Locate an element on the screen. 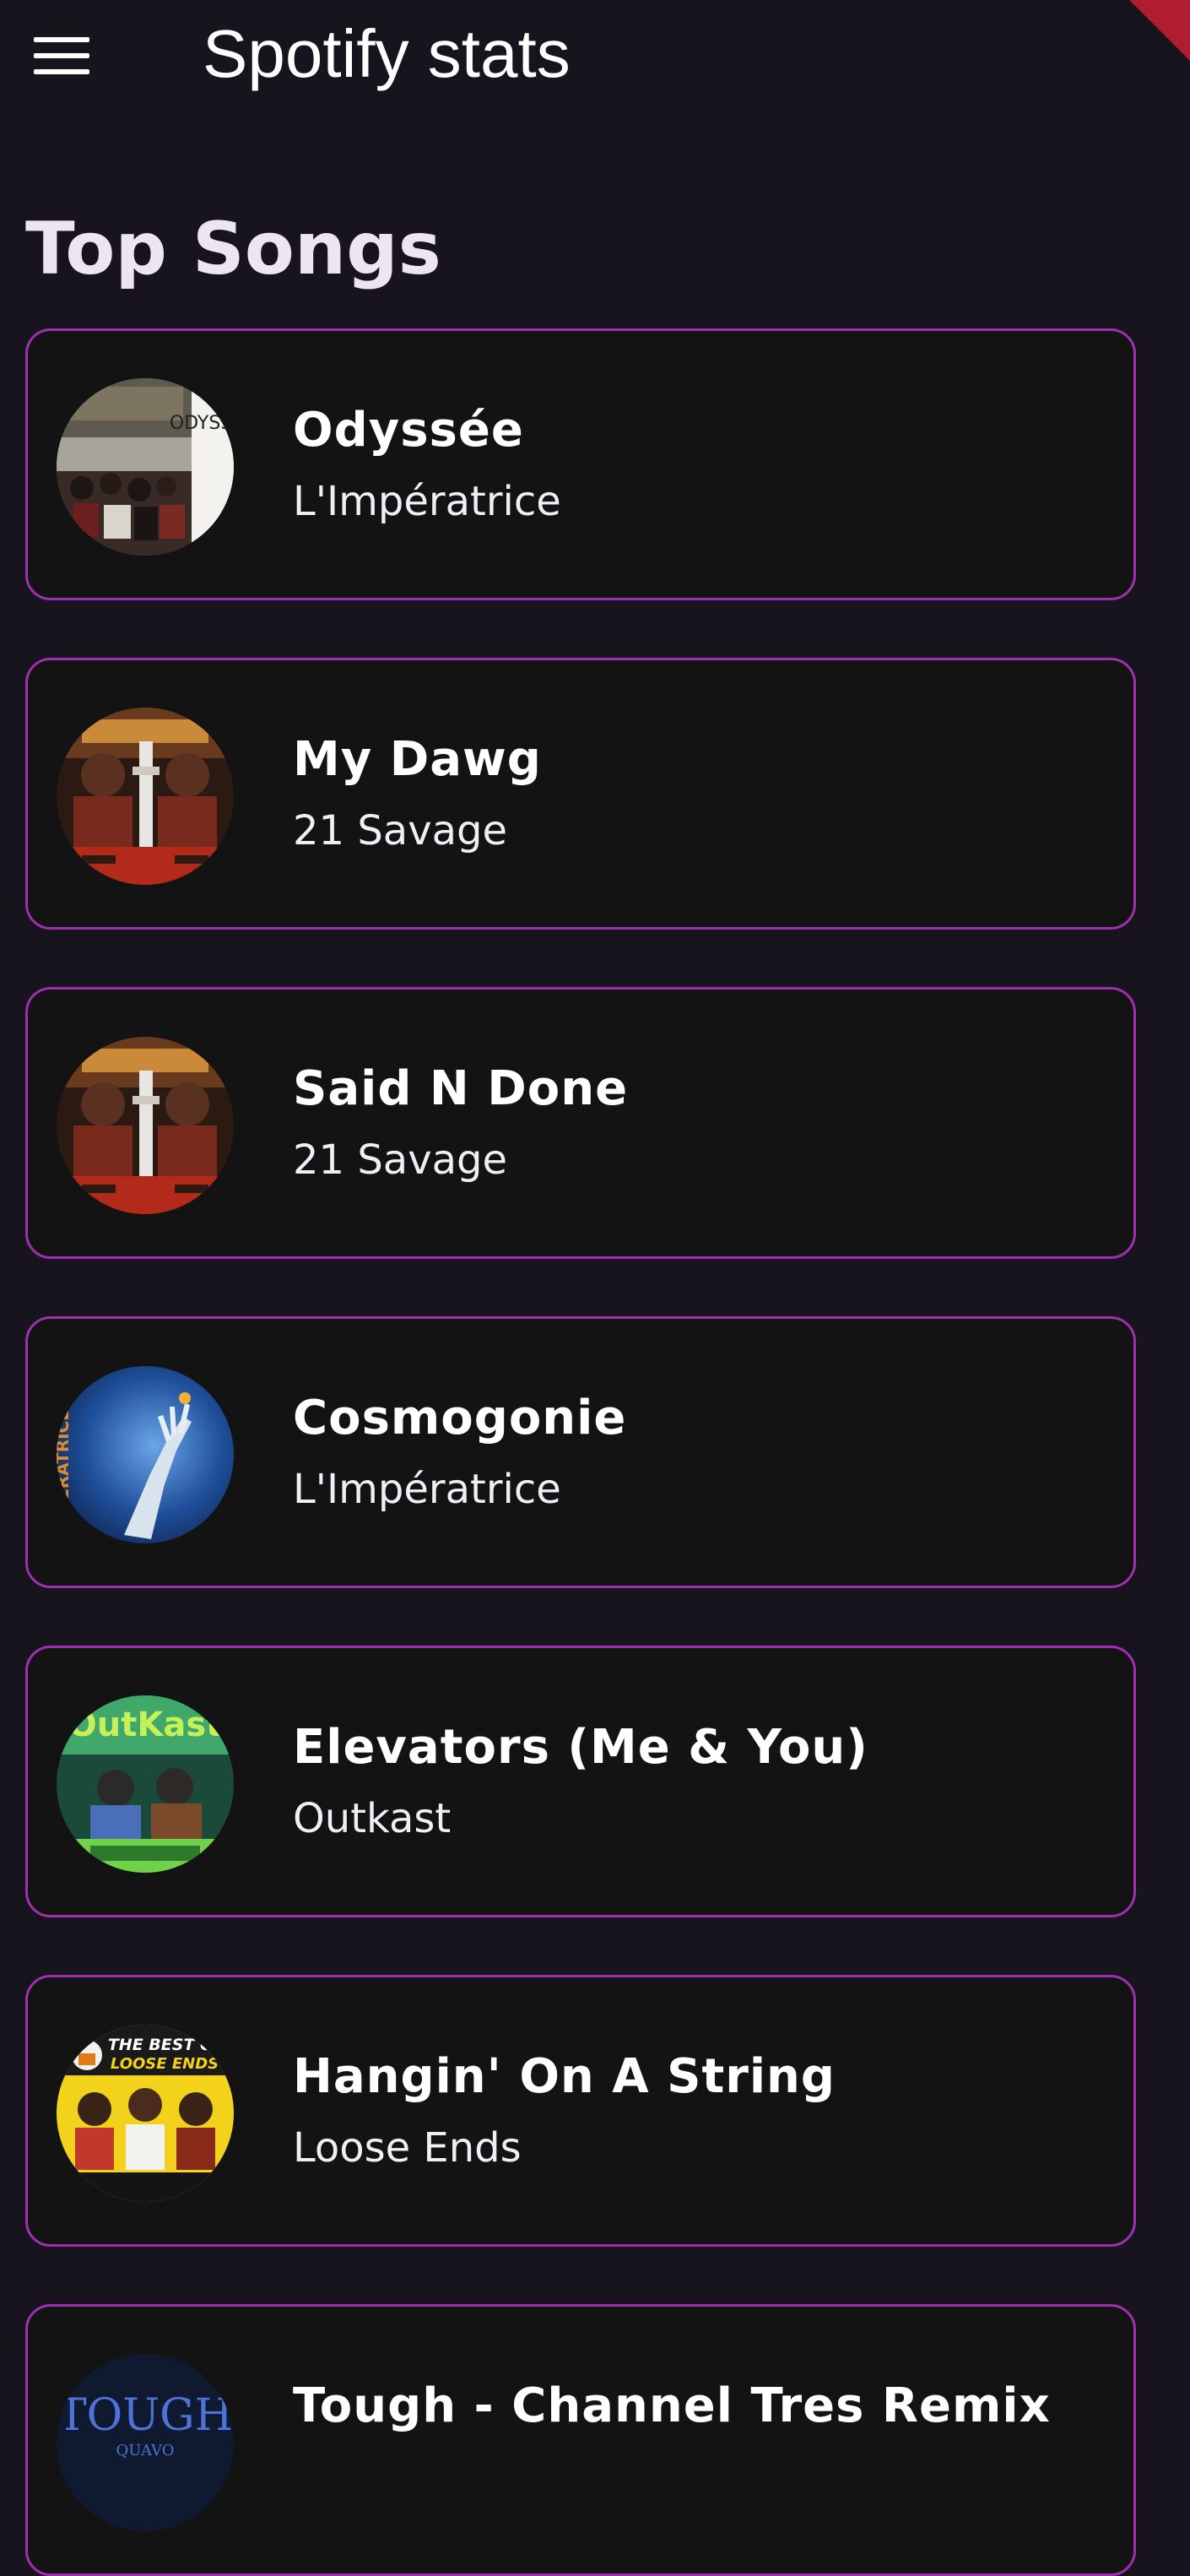 This screenshot has width=1190, height=2576. odyssee-album-art: ODYSSÉE is located at coordinates (145, 467).